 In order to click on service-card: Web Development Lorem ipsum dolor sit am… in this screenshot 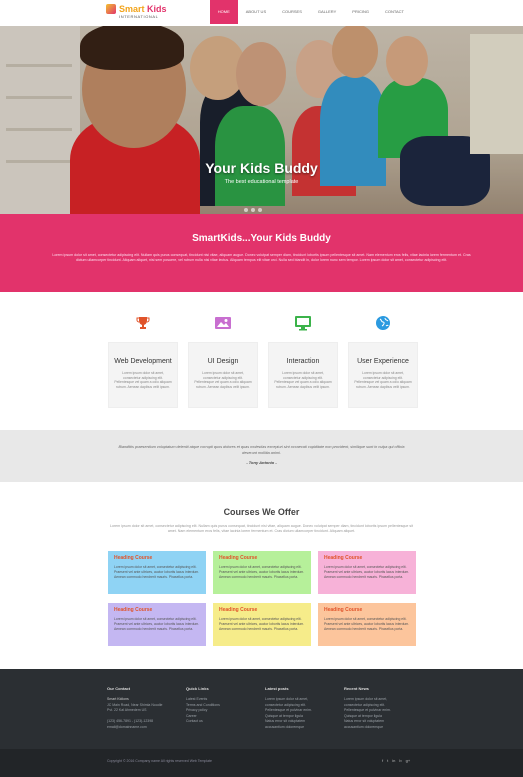, I will do `click(143, 362)`.